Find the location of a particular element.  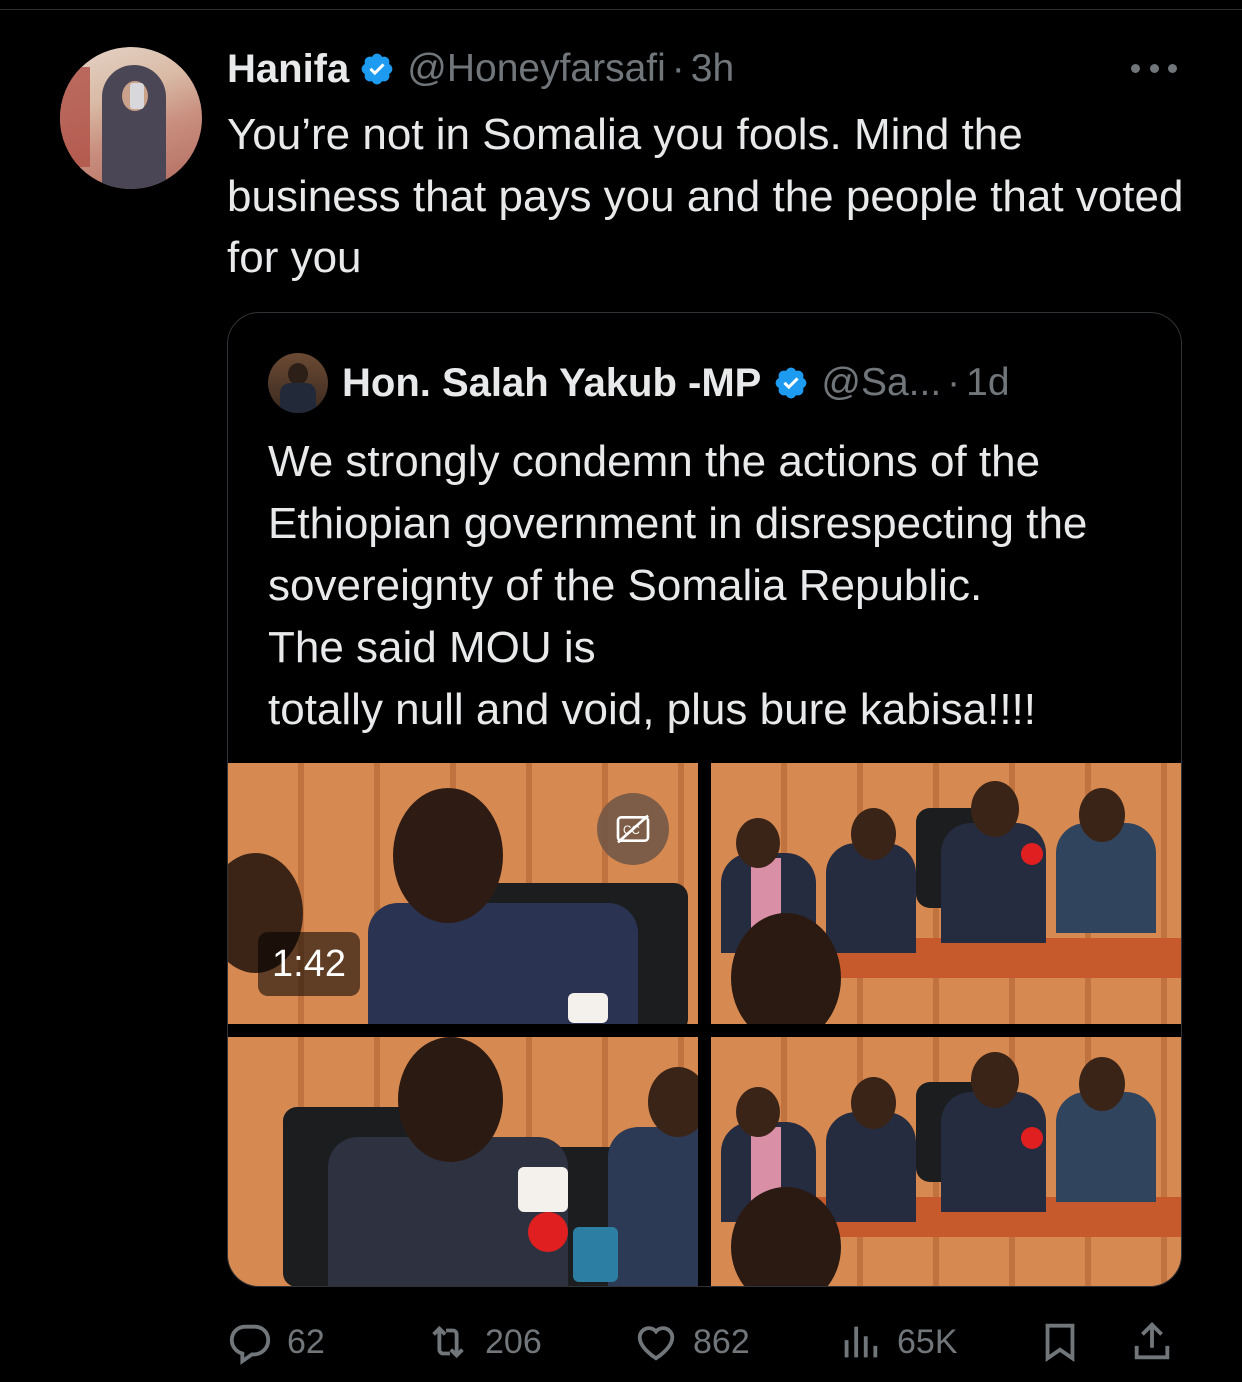

tweet-actions: 62 206 862 65K is located at coordinates (707, 1342).